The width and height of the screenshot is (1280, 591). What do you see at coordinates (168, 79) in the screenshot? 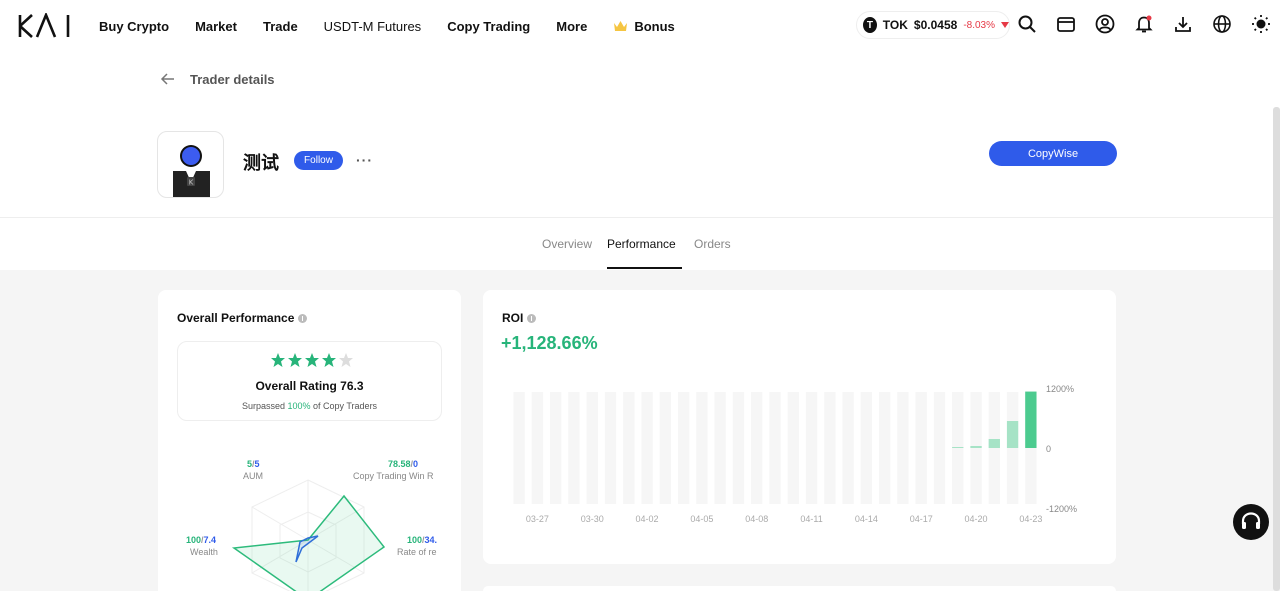
I see `back-arrow-icon` at bounding box center [168, 79].